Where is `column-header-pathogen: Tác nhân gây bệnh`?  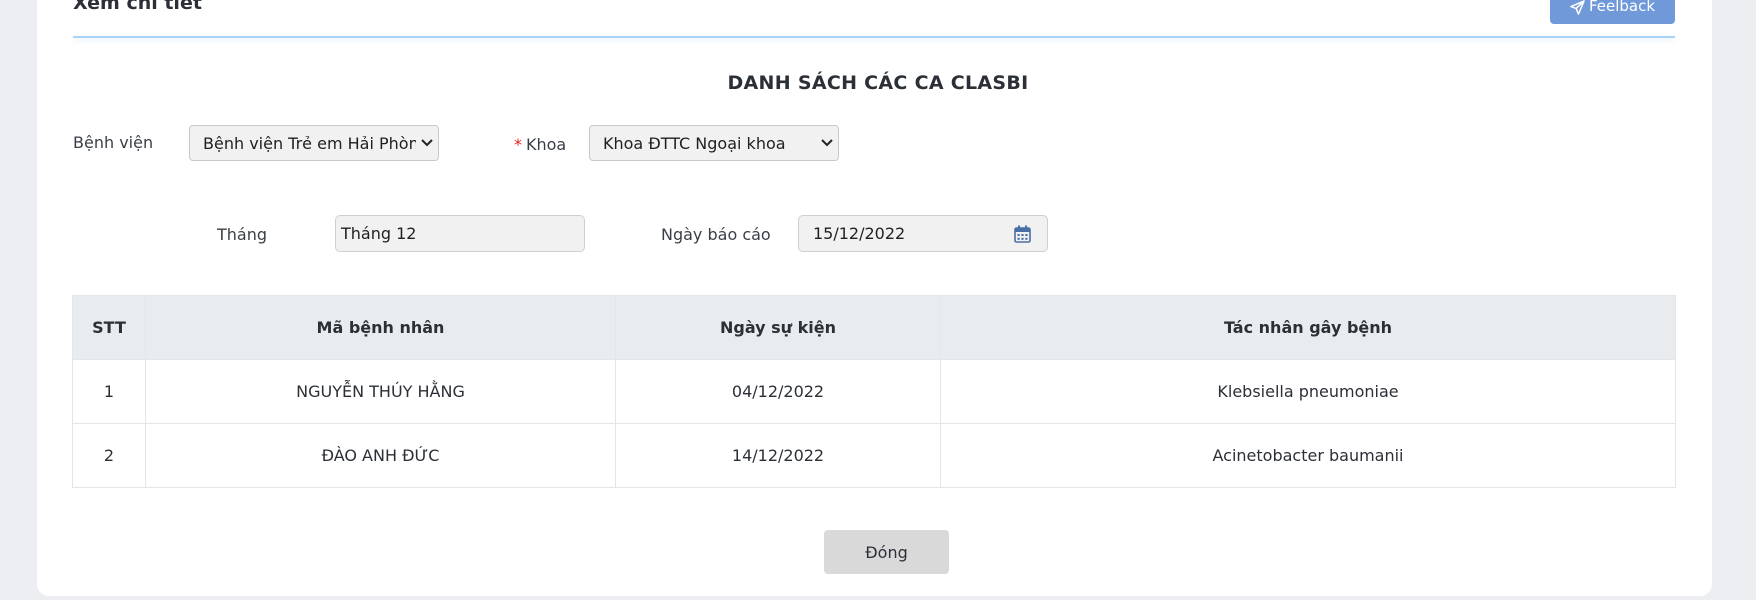 column-header-pathogen: Tác nhân gây bệnh is located at coordinates (1308, 327).